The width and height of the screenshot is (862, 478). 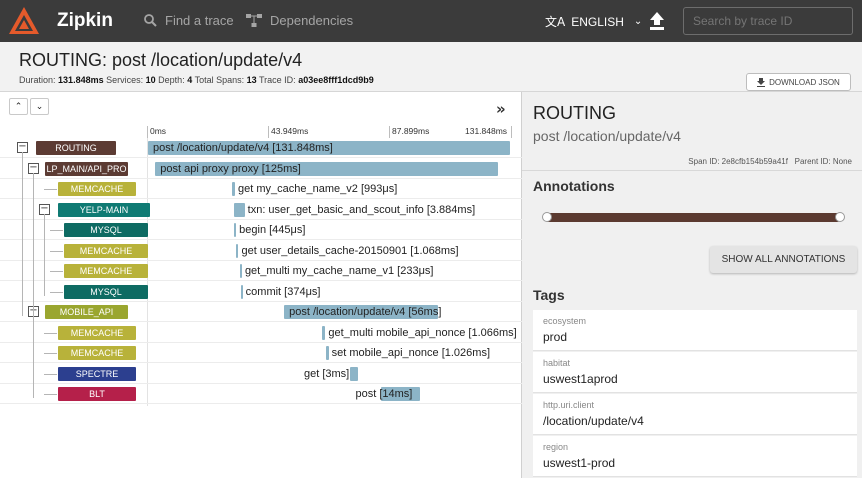 What do you see at coordinates (85, 21) in the screenshot?
I see `app-name: Zipkin` at bounding box center [85, 21].